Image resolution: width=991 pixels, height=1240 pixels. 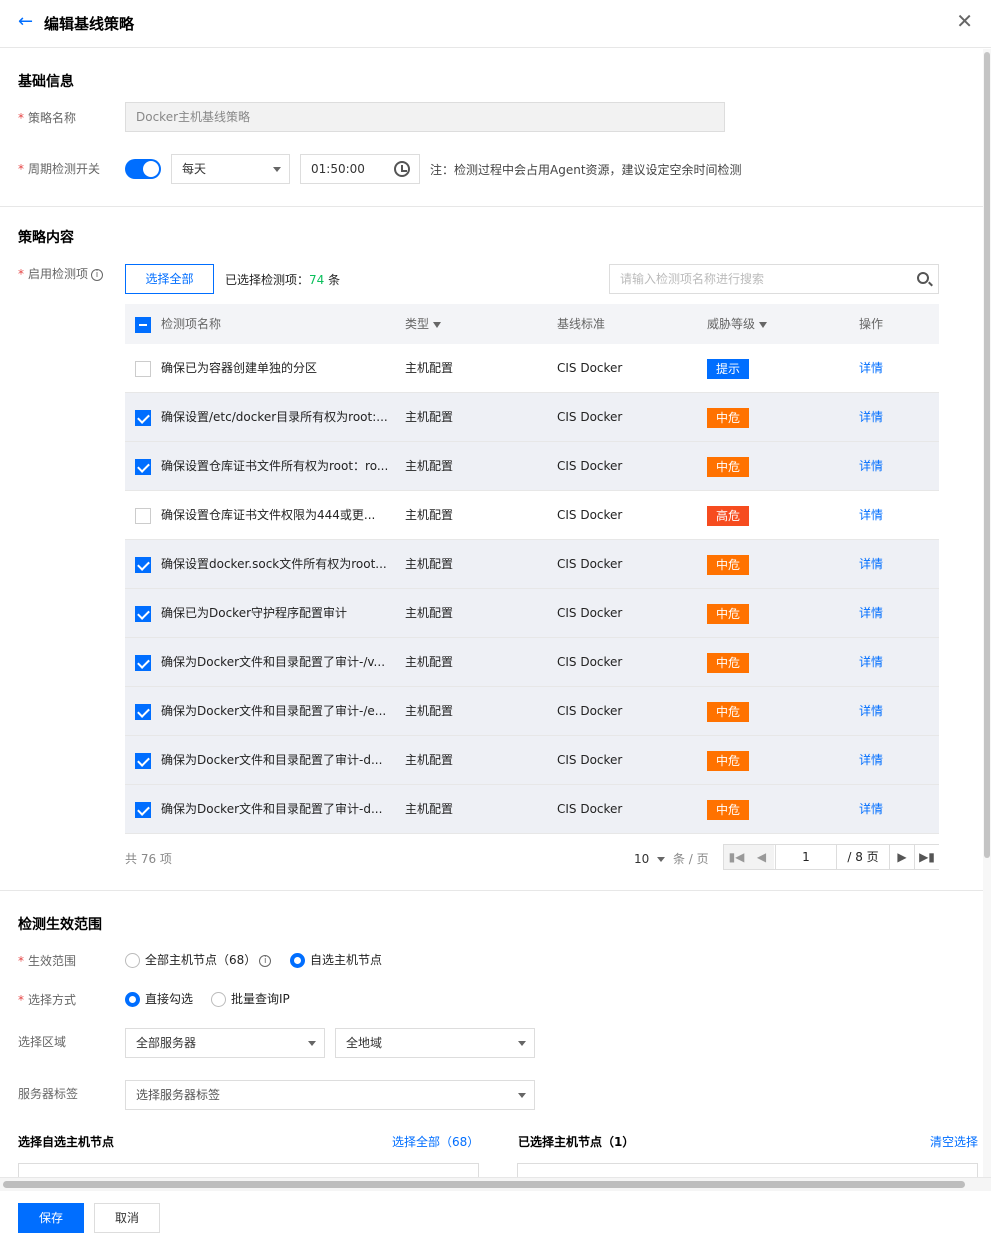 I want to click on horizontal-scrollbar-thumb, so click(x=484, y=1184).